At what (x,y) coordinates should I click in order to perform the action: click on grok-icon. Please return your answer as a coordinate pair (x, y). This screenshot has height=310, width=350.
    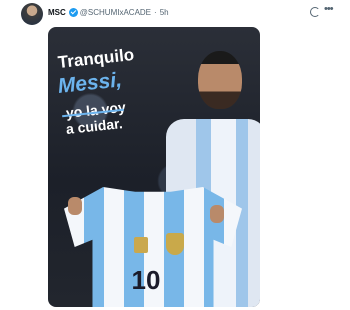
    Looking at the image, I should click on (315, 12).